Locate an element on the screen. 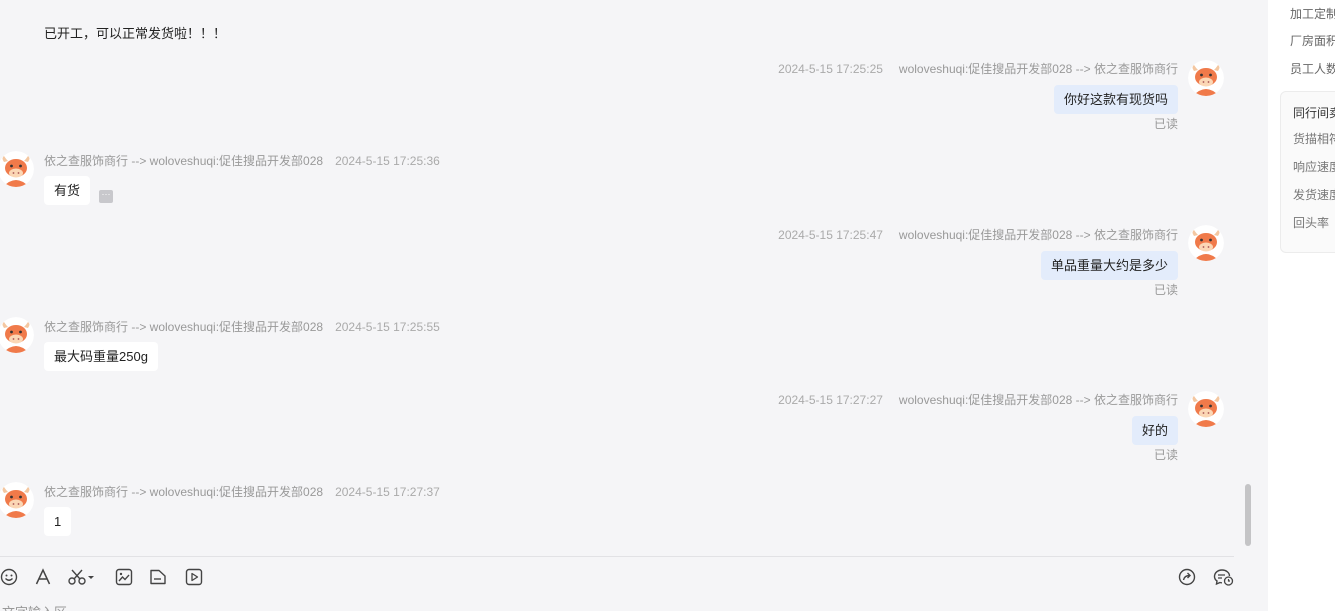 Image resolution: width=1335 pixels, height=611 pixels. card-item: 响应速度 is located at coordinates (1314, 167).